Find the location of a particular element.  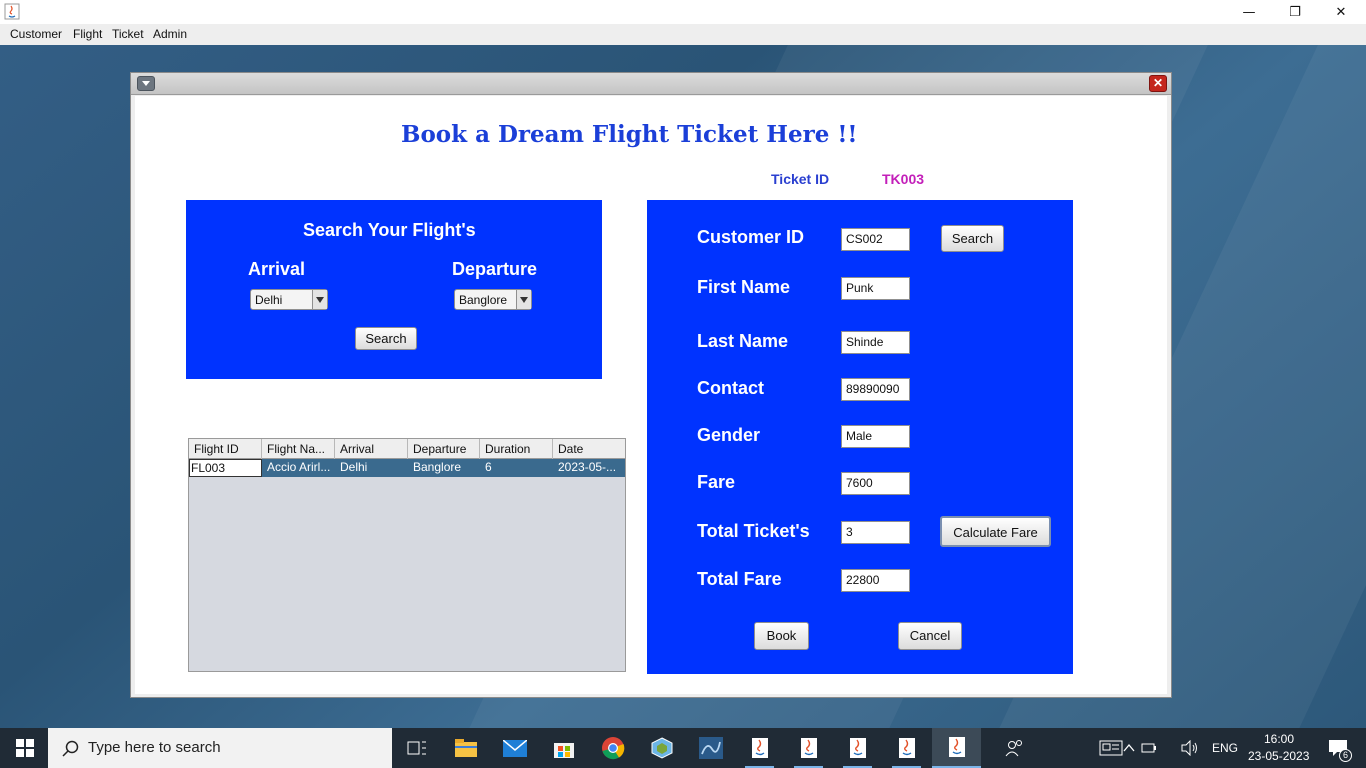

volume-icon is located at coordinates (1190, 748).